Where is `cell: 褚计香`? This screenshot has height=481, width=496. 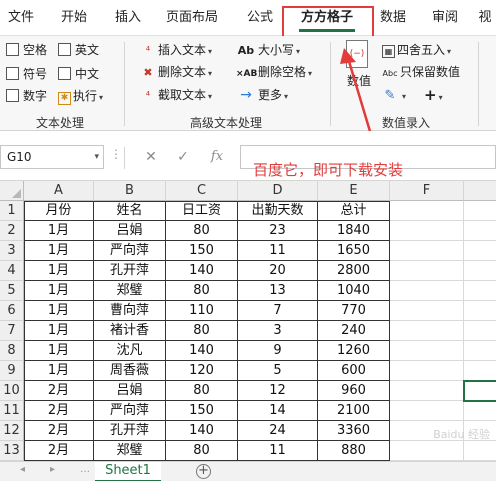 cell: 褚计香 is located at coordinates (130, 331).